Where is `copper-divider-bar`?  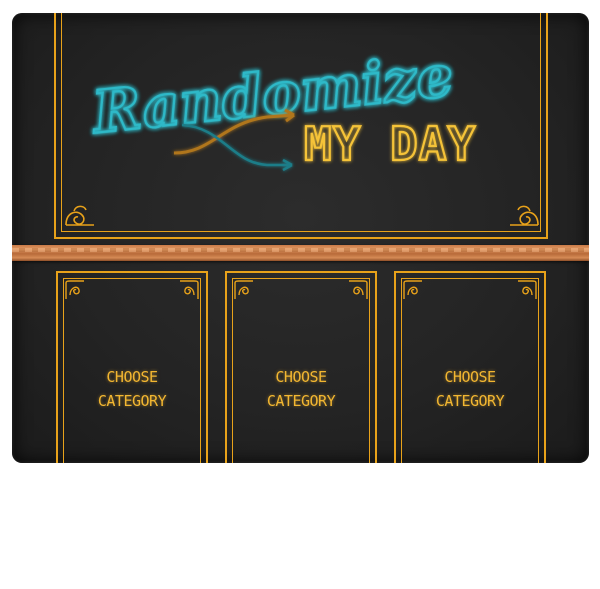
copper-divider-bar is located at coordinates (300, 253).